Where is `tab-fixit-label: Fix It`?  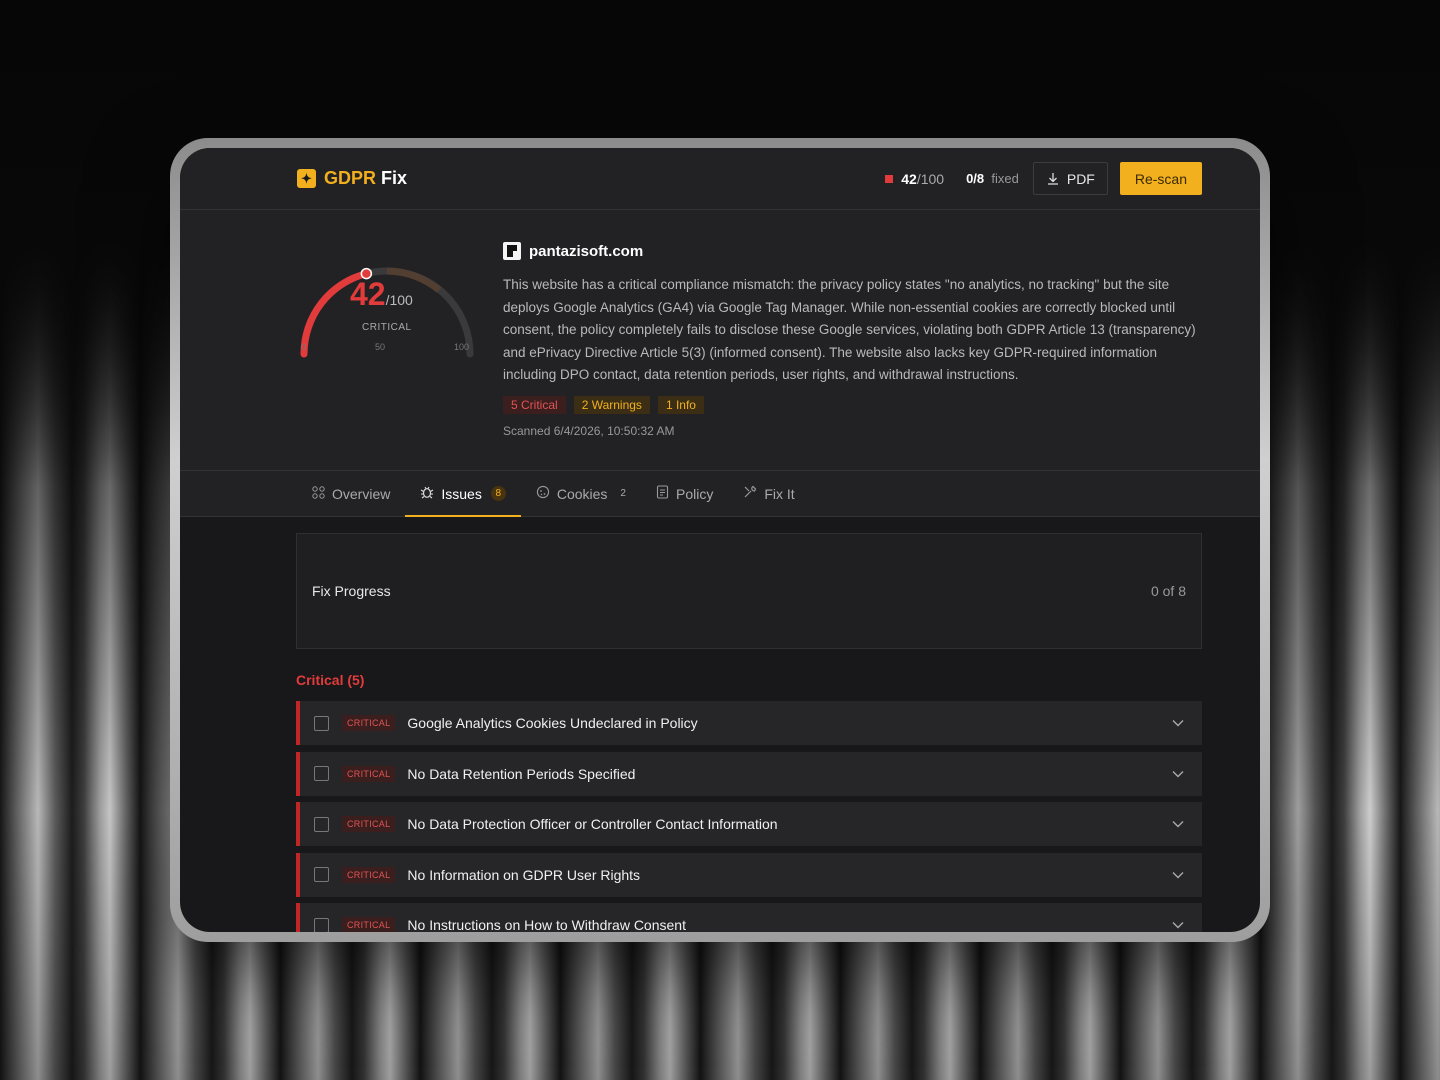
tab-fixit-label: Fix It is located at coordinates (779, 493).